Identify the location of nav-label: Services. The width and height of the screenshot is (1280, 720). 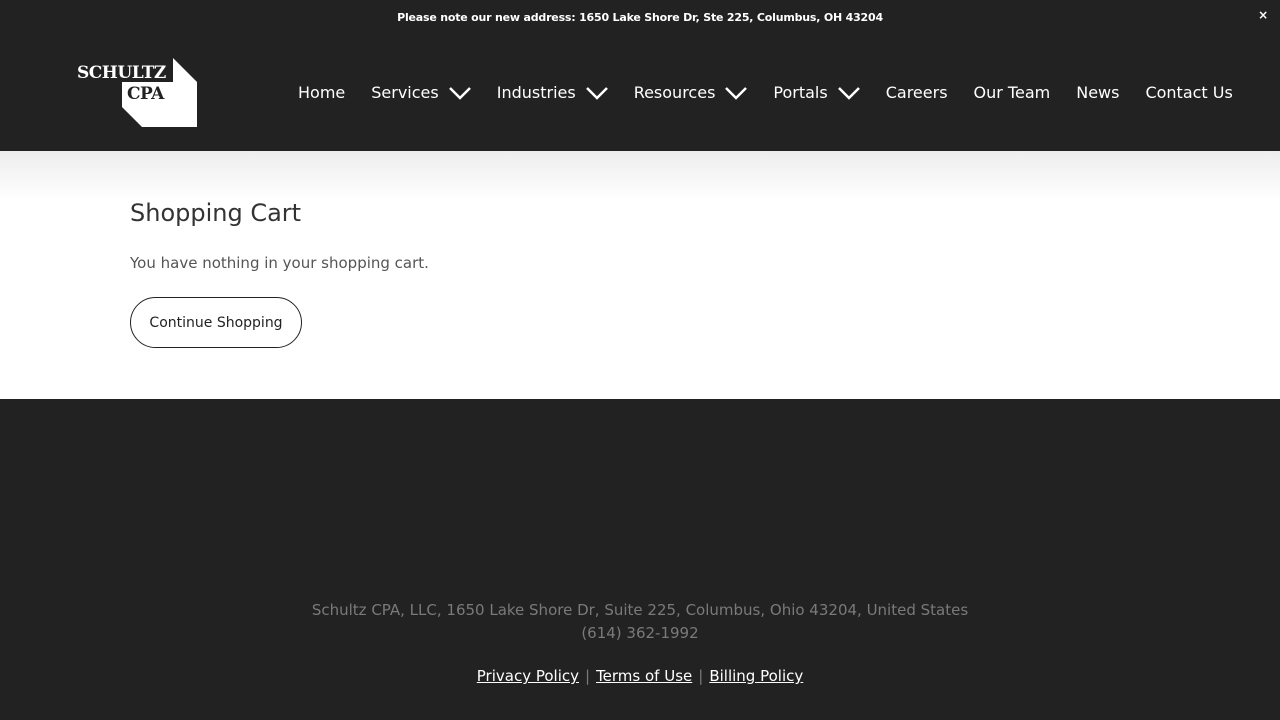
(405, 92).